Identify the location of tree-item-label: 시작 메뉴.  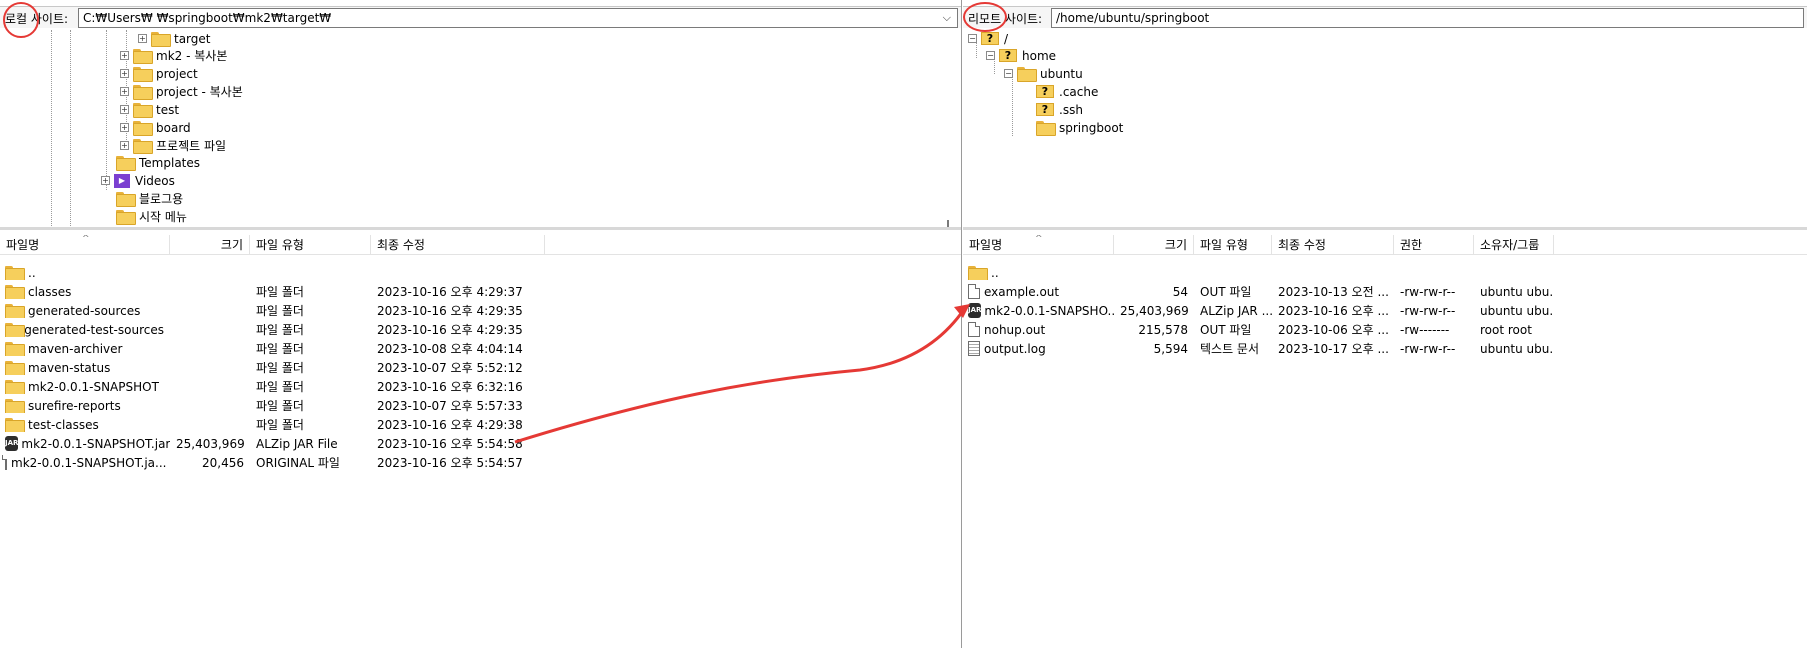
(163, 217).